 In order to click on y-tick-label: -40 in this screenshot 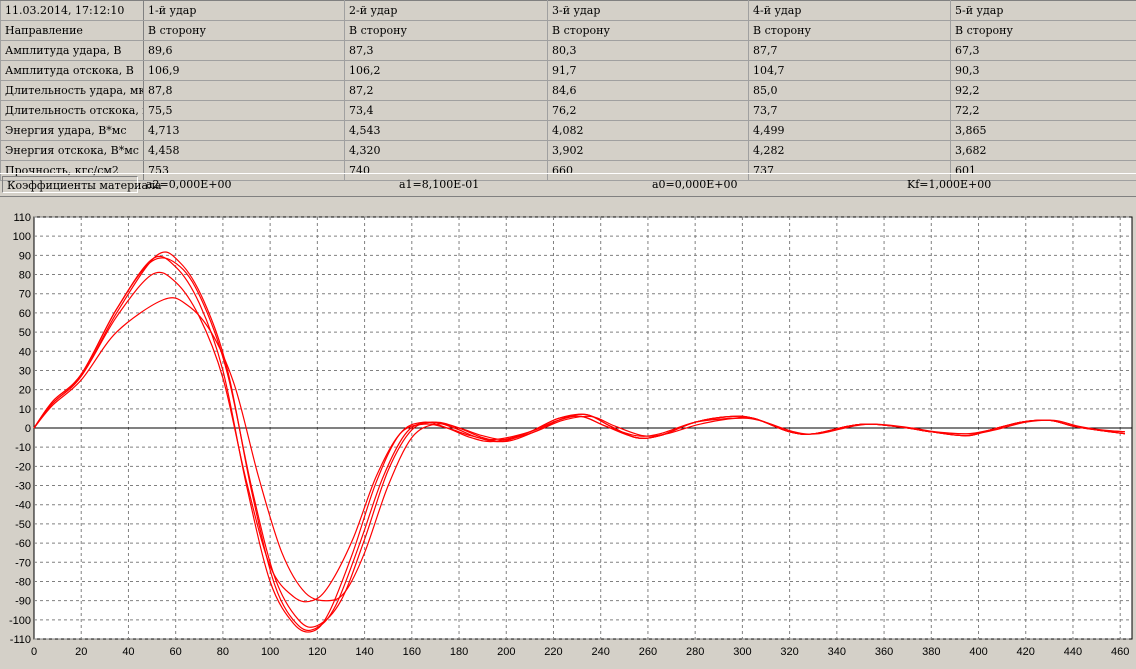, I will do `click(23, 506)`.